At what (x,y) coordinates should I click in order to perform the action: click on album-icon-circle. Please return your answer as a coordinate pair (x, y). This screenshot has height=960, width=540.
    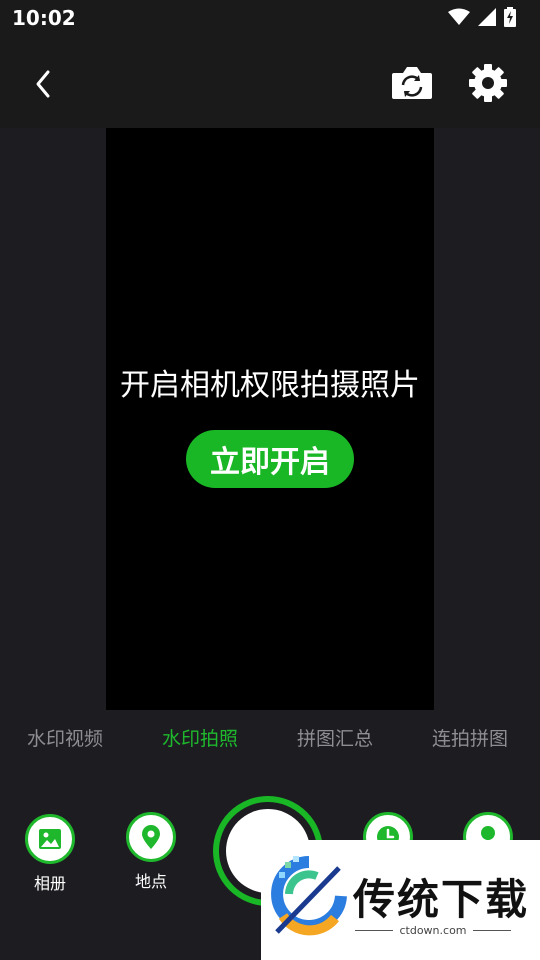
    Looking at the image, I should click on (50, 839).